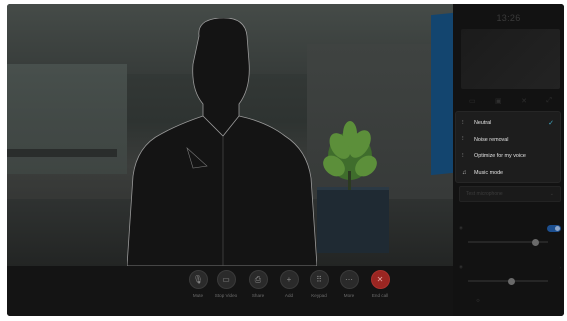 The width and height of the screenshot is (567, 321). Describe the element at coordinates (258, 279) in the screenshot. I see `share-icon: ⎙` at that location.